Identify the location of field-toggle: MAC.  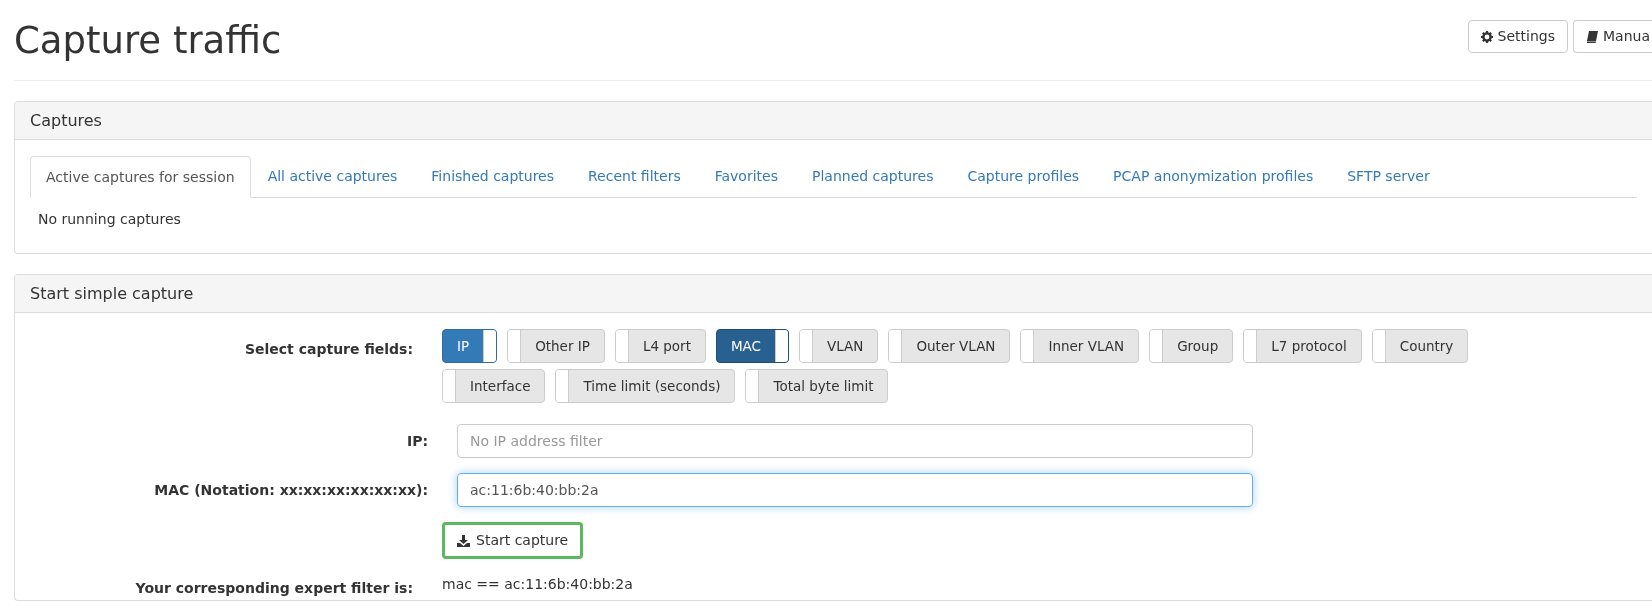
(752, 346).